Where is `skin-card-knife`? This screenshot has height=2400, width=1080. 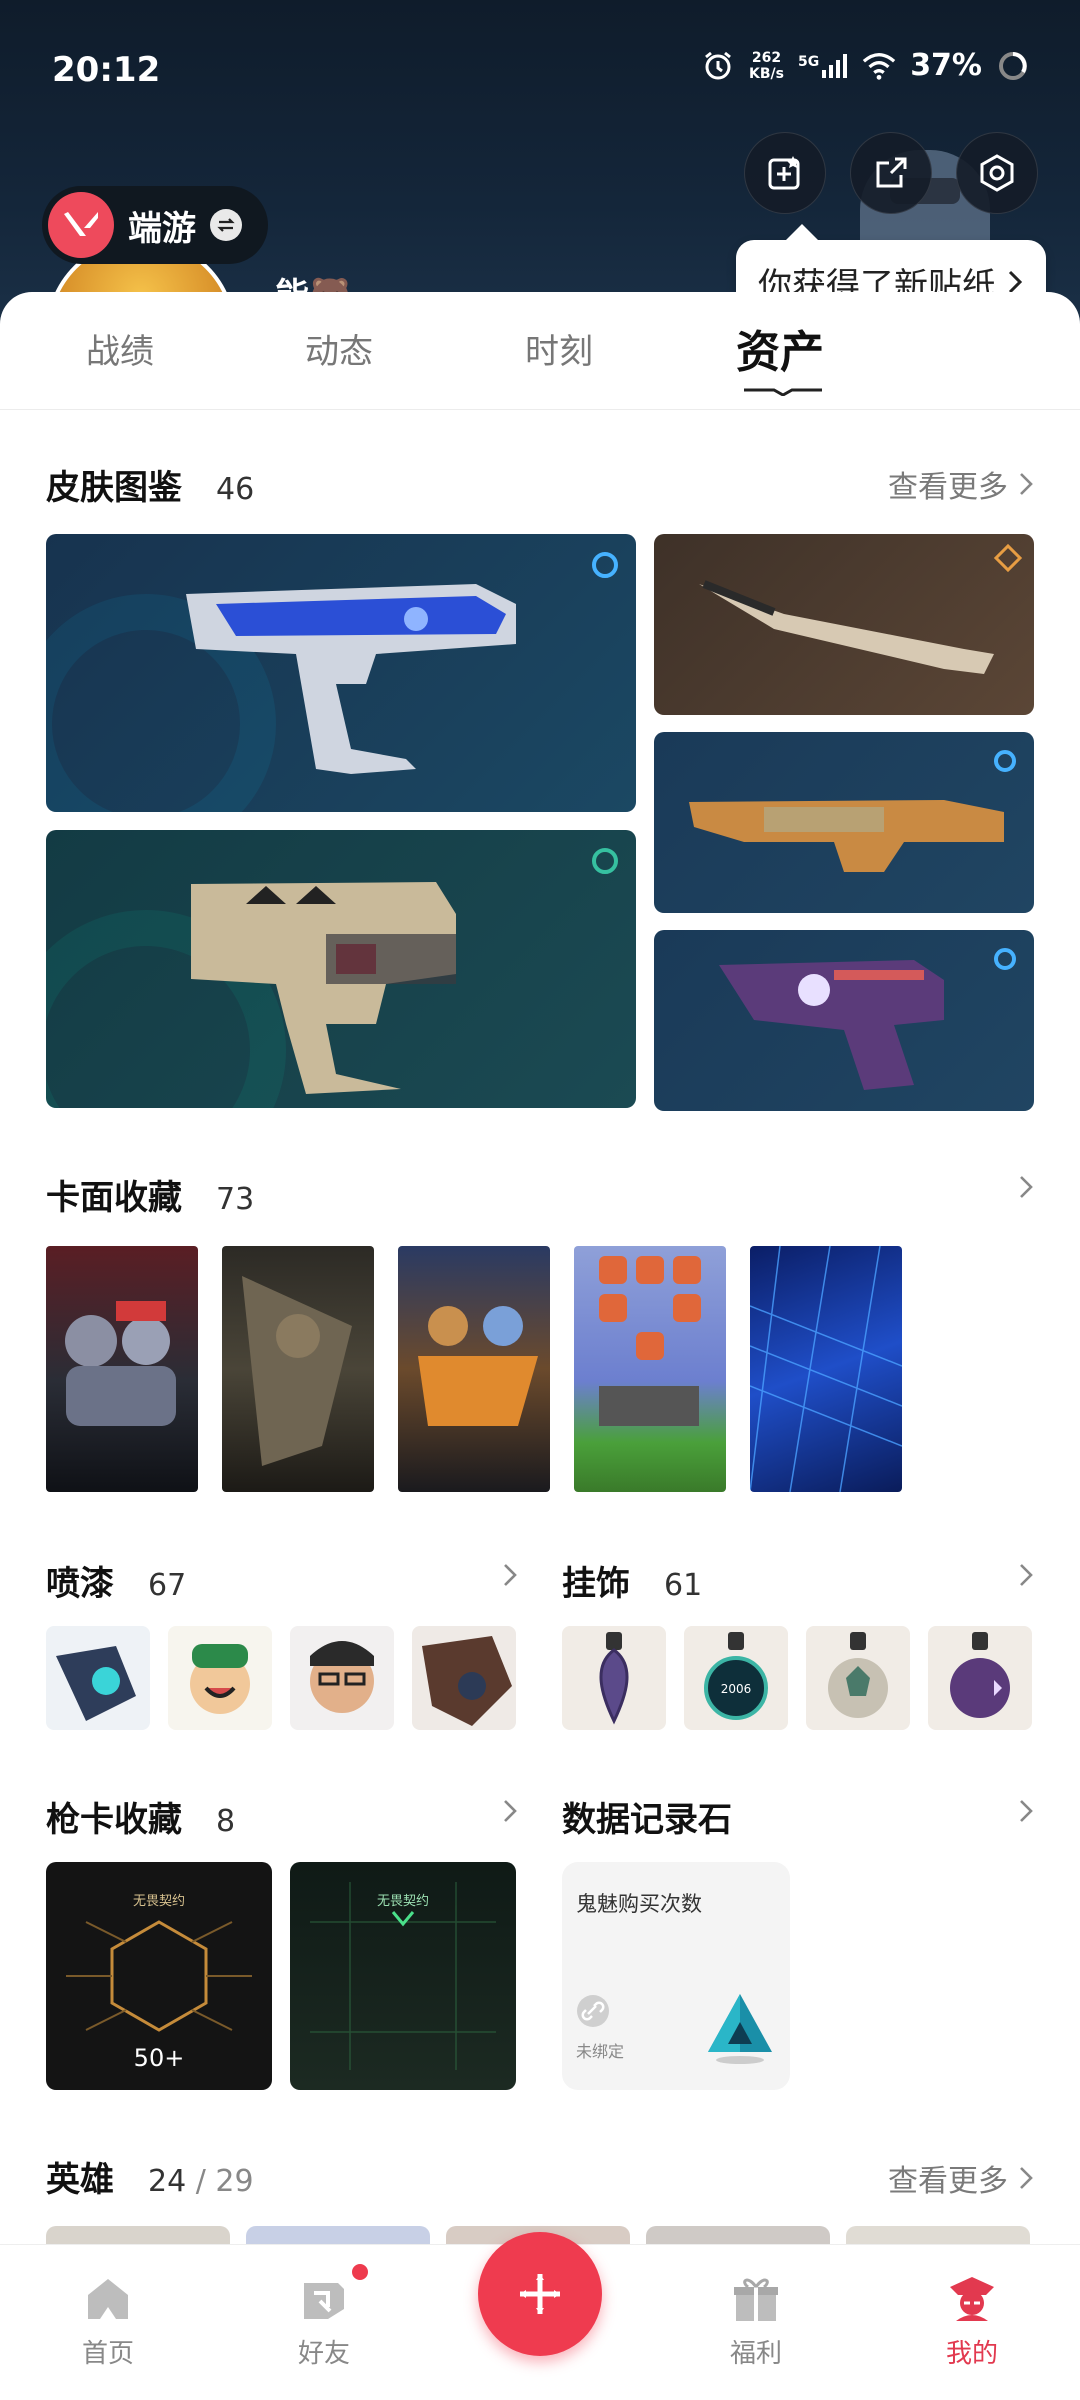 skin-card-knife is located at coordinates (844, 624).